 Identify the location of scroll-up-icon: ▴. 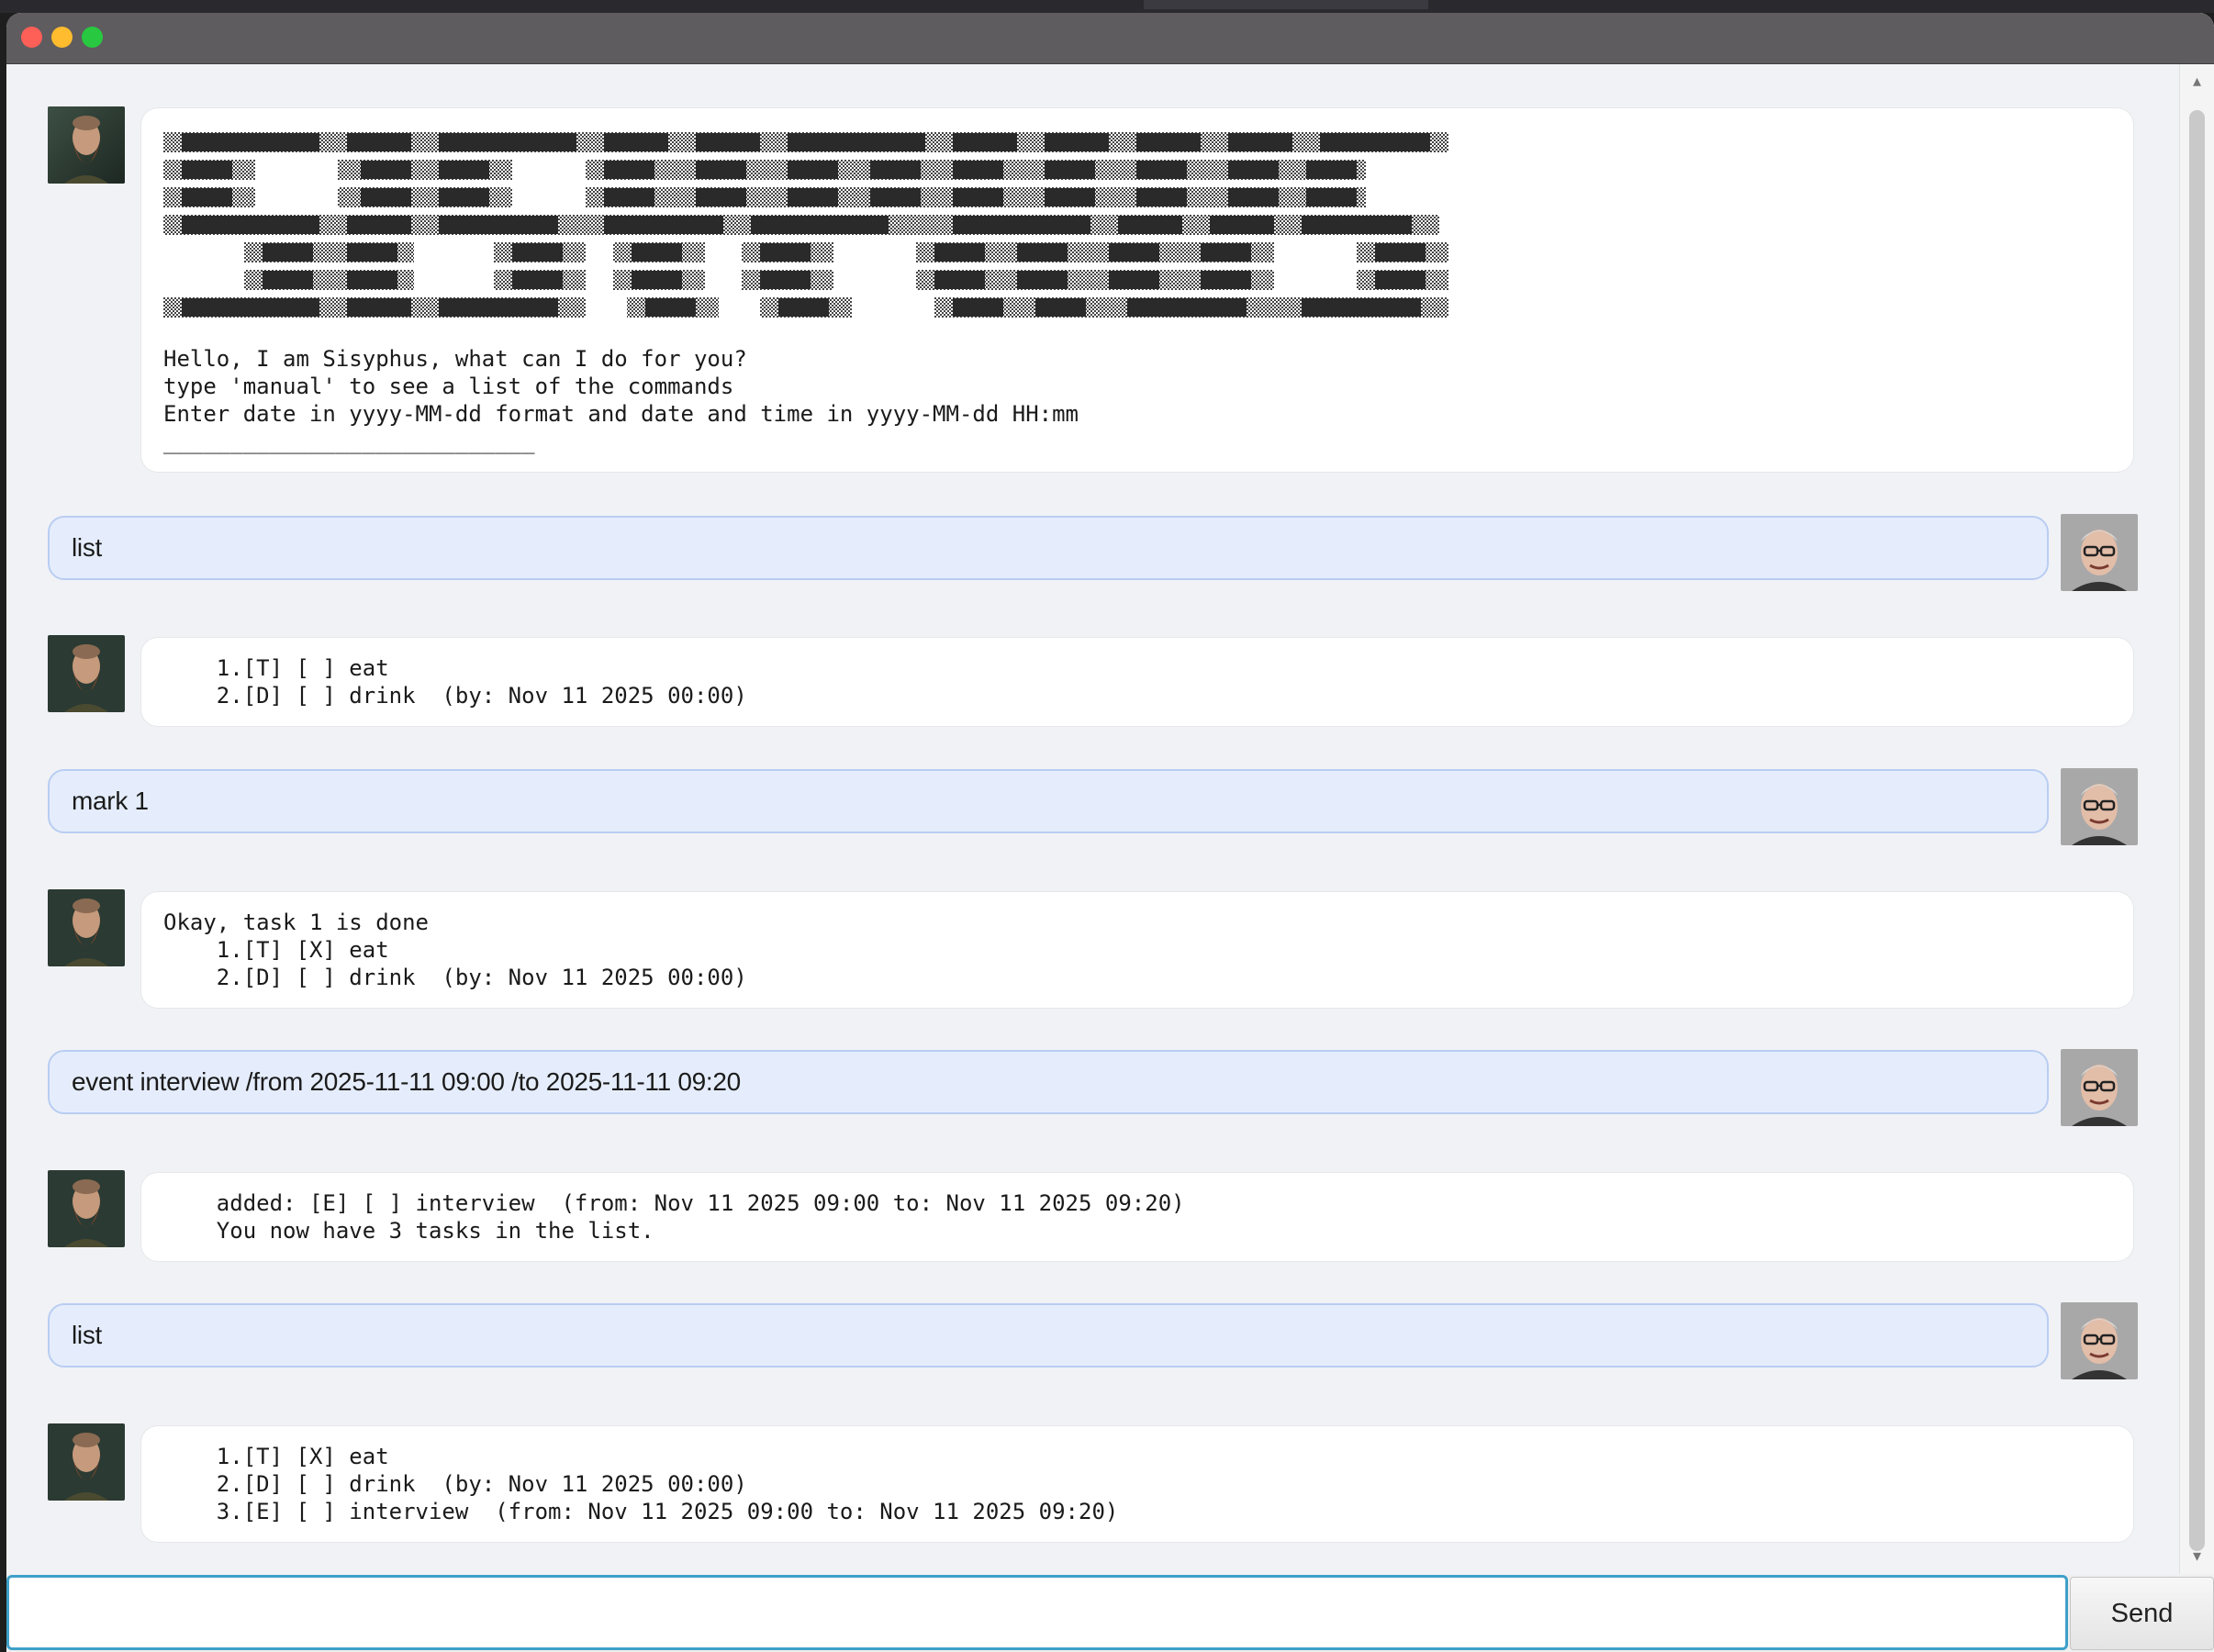
(2197, 82).